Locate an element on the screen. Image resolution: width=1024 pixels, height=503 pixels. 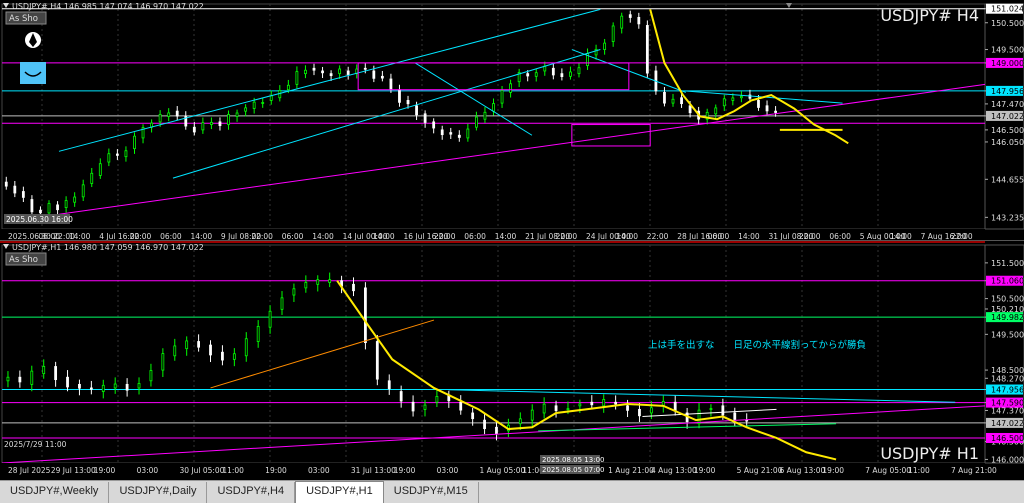
crosshair-time-label: 2025.06.30 16:00 is located at coordinates (39, 219).